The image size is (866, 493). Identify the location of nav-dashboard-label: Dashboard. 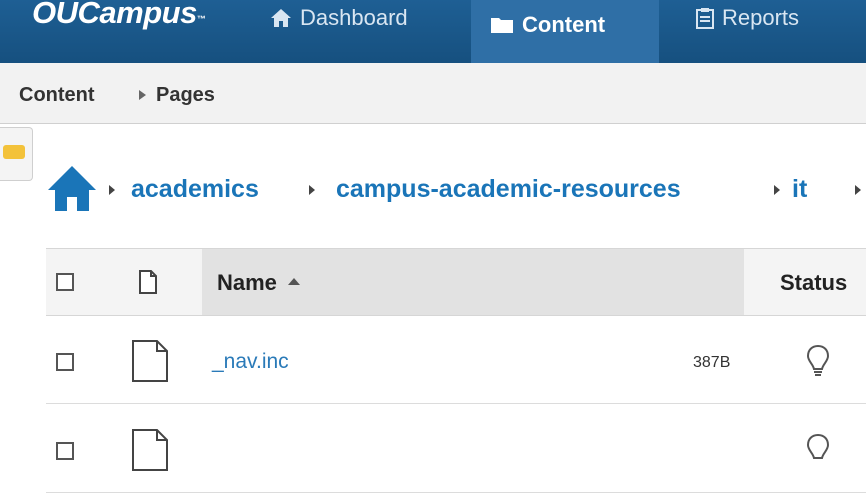
(354, 17).